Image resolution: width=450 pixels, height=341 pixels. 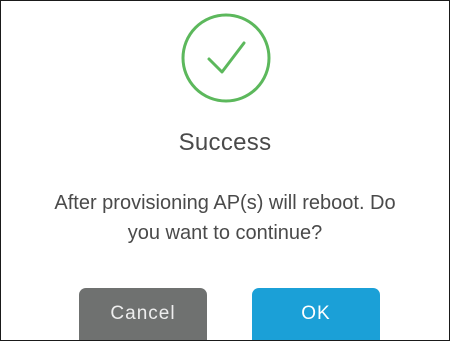 I want to click on success-check-icon, so click(x=226, y=58).